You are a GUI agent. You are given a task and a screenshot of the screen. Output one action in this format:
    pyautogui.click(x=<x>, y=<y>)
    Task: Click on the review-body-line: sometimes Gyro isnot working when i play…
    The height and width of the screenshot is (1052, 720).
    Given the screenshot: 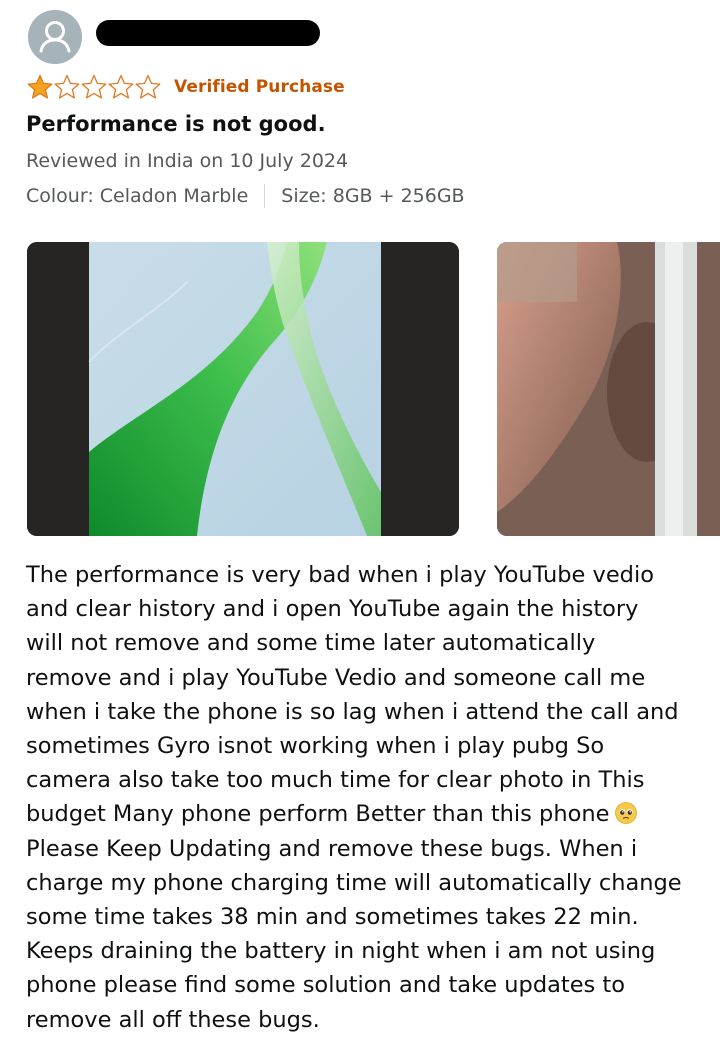 What is the action you would take?
    pyautogui.click(x=315, y=746)
    